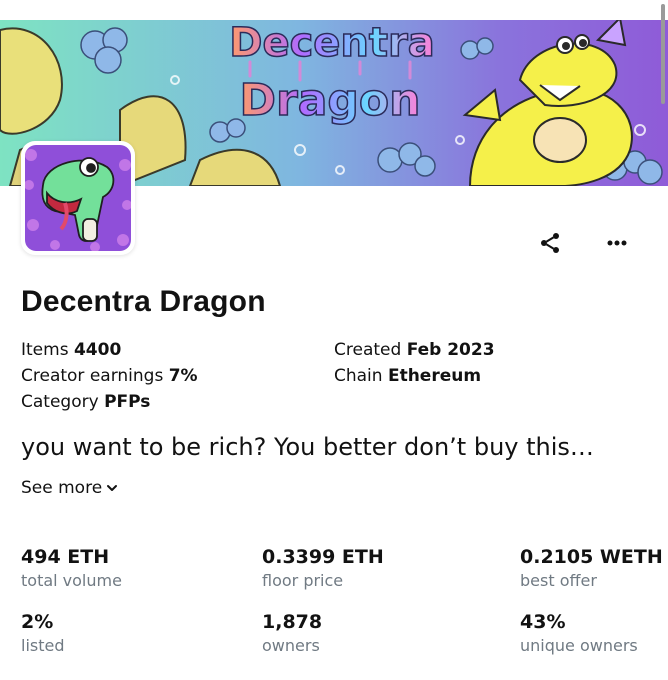  What do you see at coordinates (358, 376) in the screenshot?
I see `detail-chain-label: Chain` at bounding box center [358, 376].